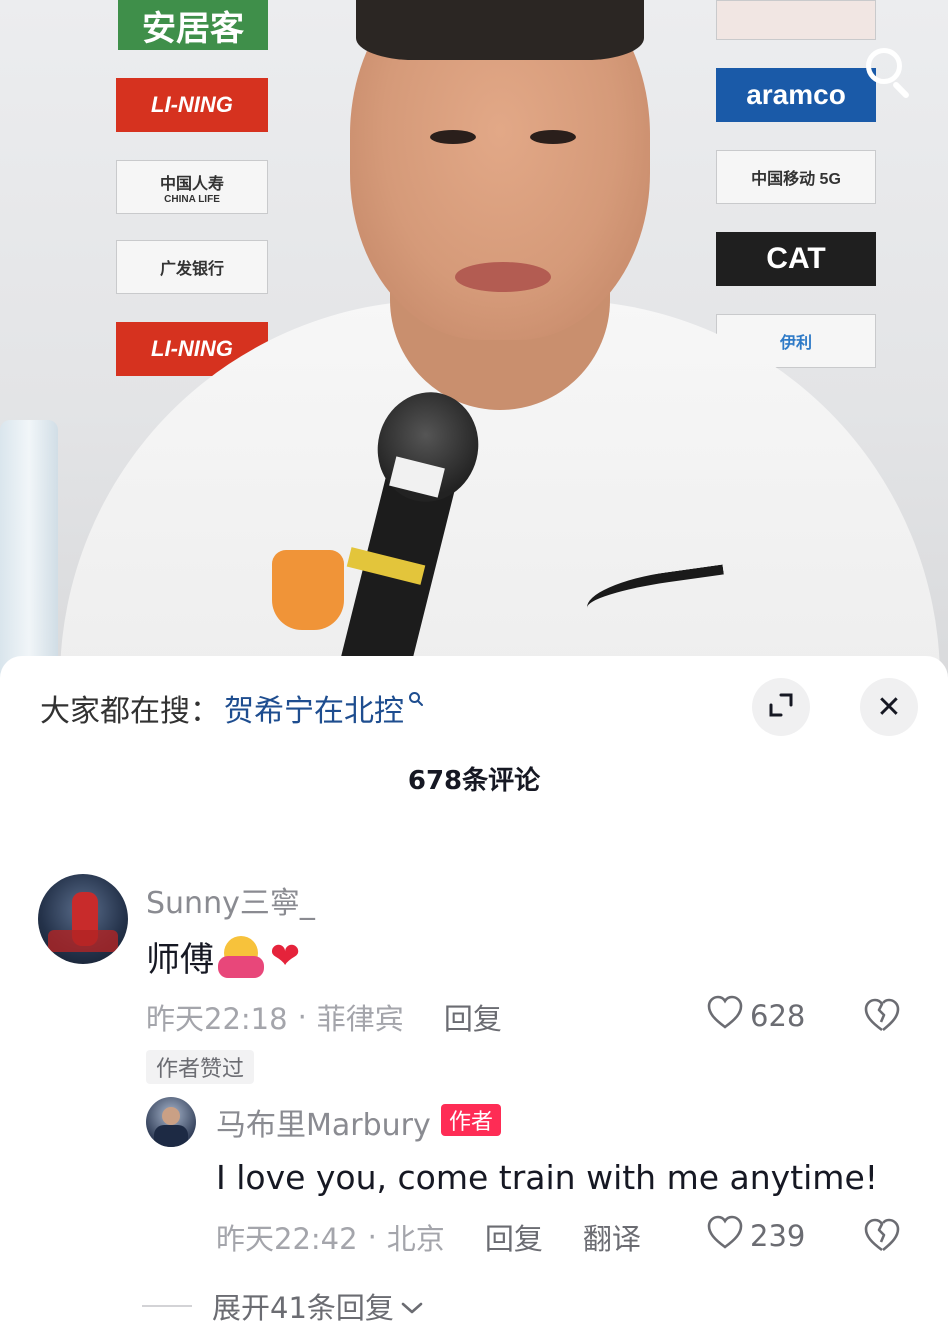 The height and width of the screenshot is (1340, 948). What do you see at coordinates (241, 966) in the screenshot?
I see `hugging-emoji-arms` at bounding box center [241, 966].